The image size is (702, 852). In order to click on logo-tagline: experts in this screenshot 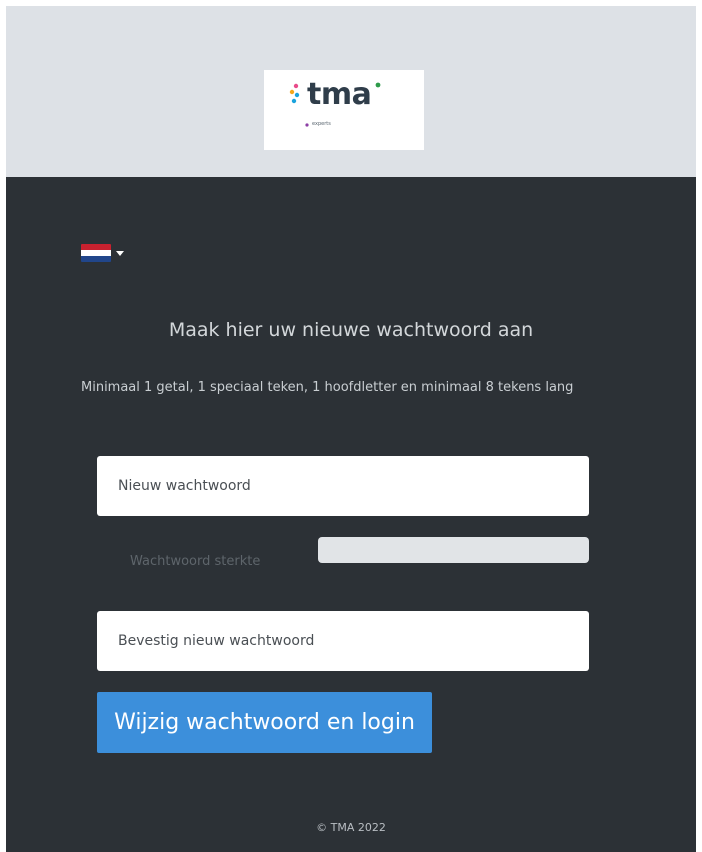, I will do `click(321, 124)`.